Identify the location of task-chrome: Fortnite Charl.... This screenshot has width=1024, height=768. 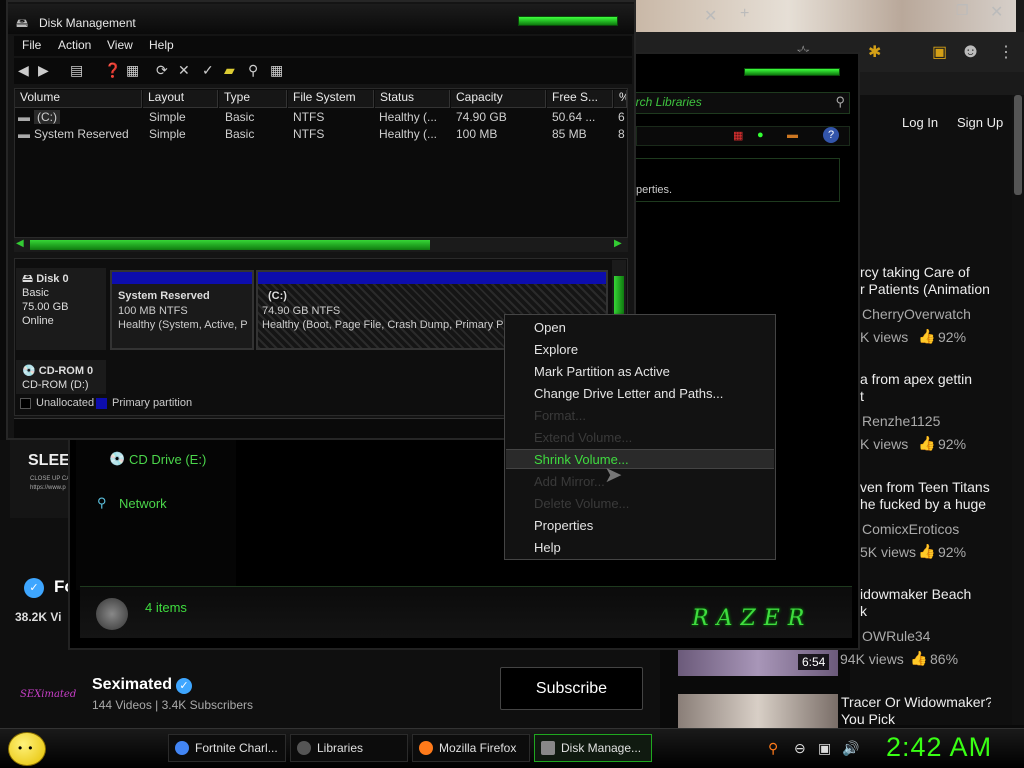
(227, 748).